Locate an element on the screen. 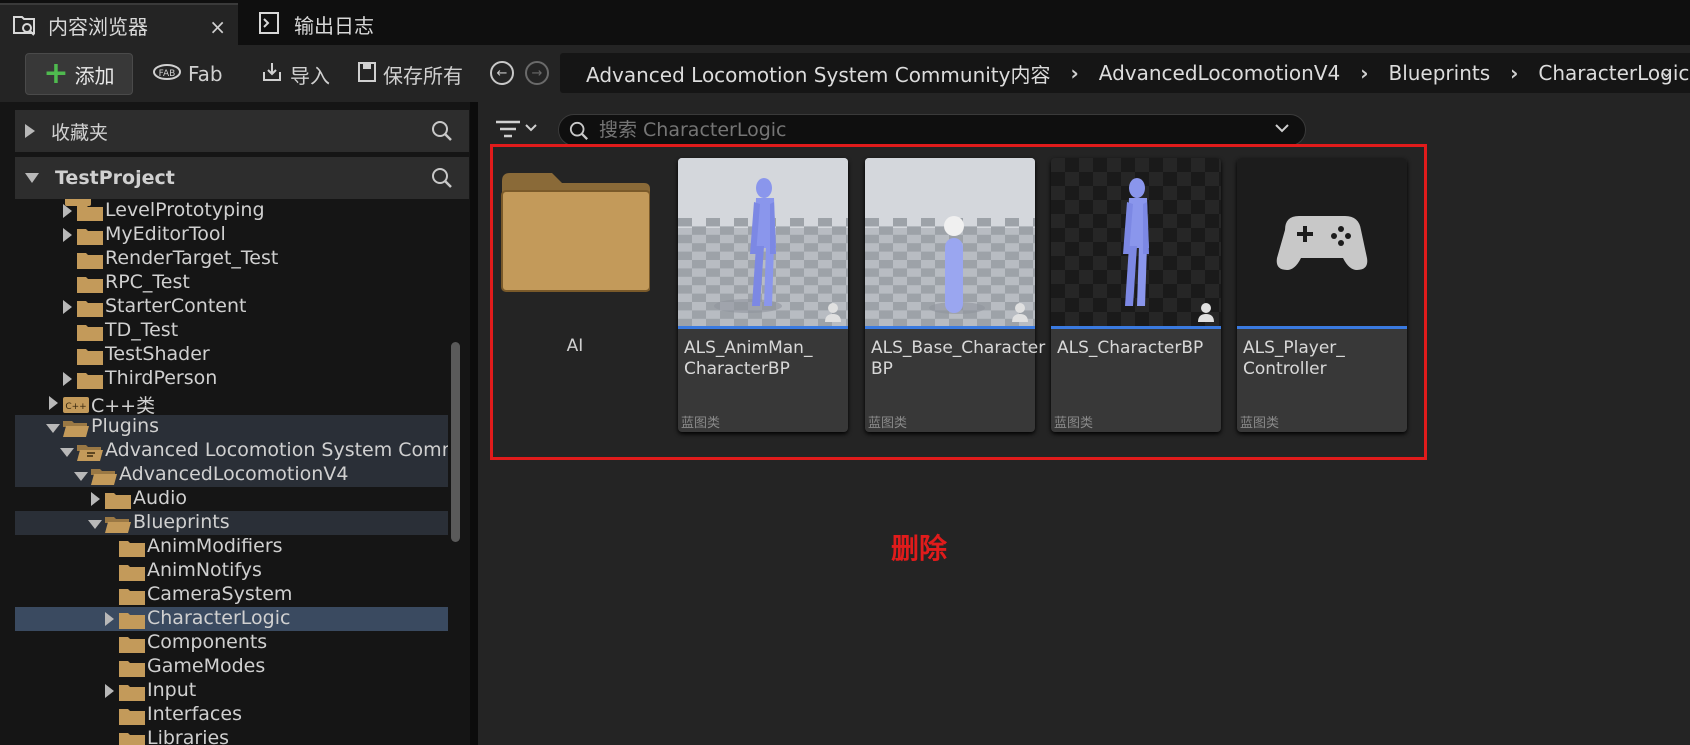 The height and width of the screenshot is (745, 1690). tree-row: StarterContent is located at coordinates (231, 307).